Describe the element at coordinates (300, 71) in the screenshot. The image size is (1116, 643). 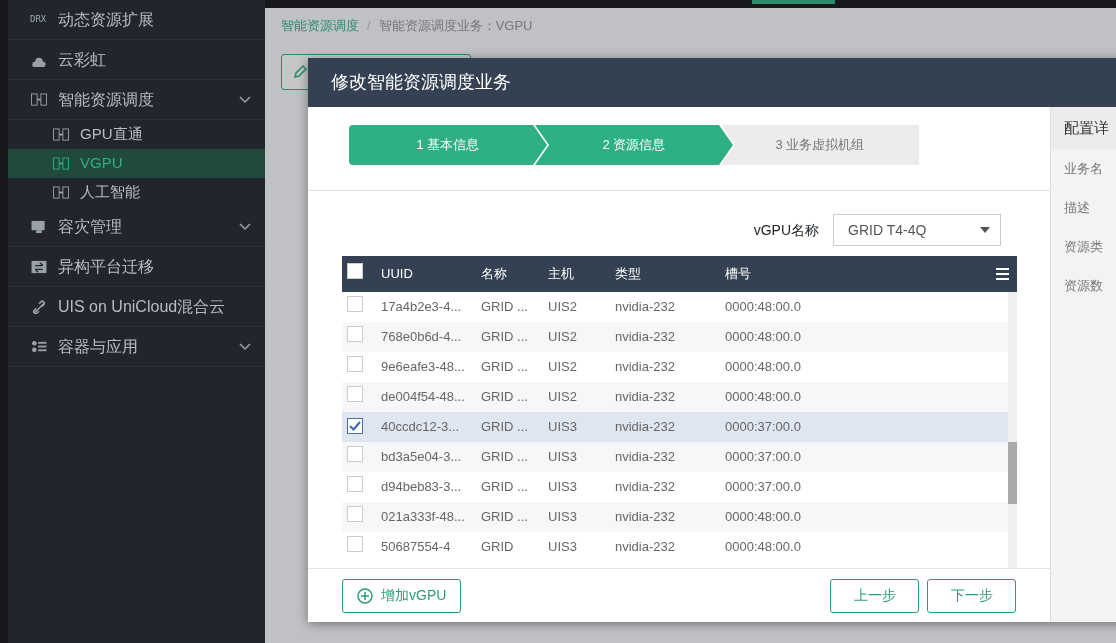
I see `pencil-icon` at that location.